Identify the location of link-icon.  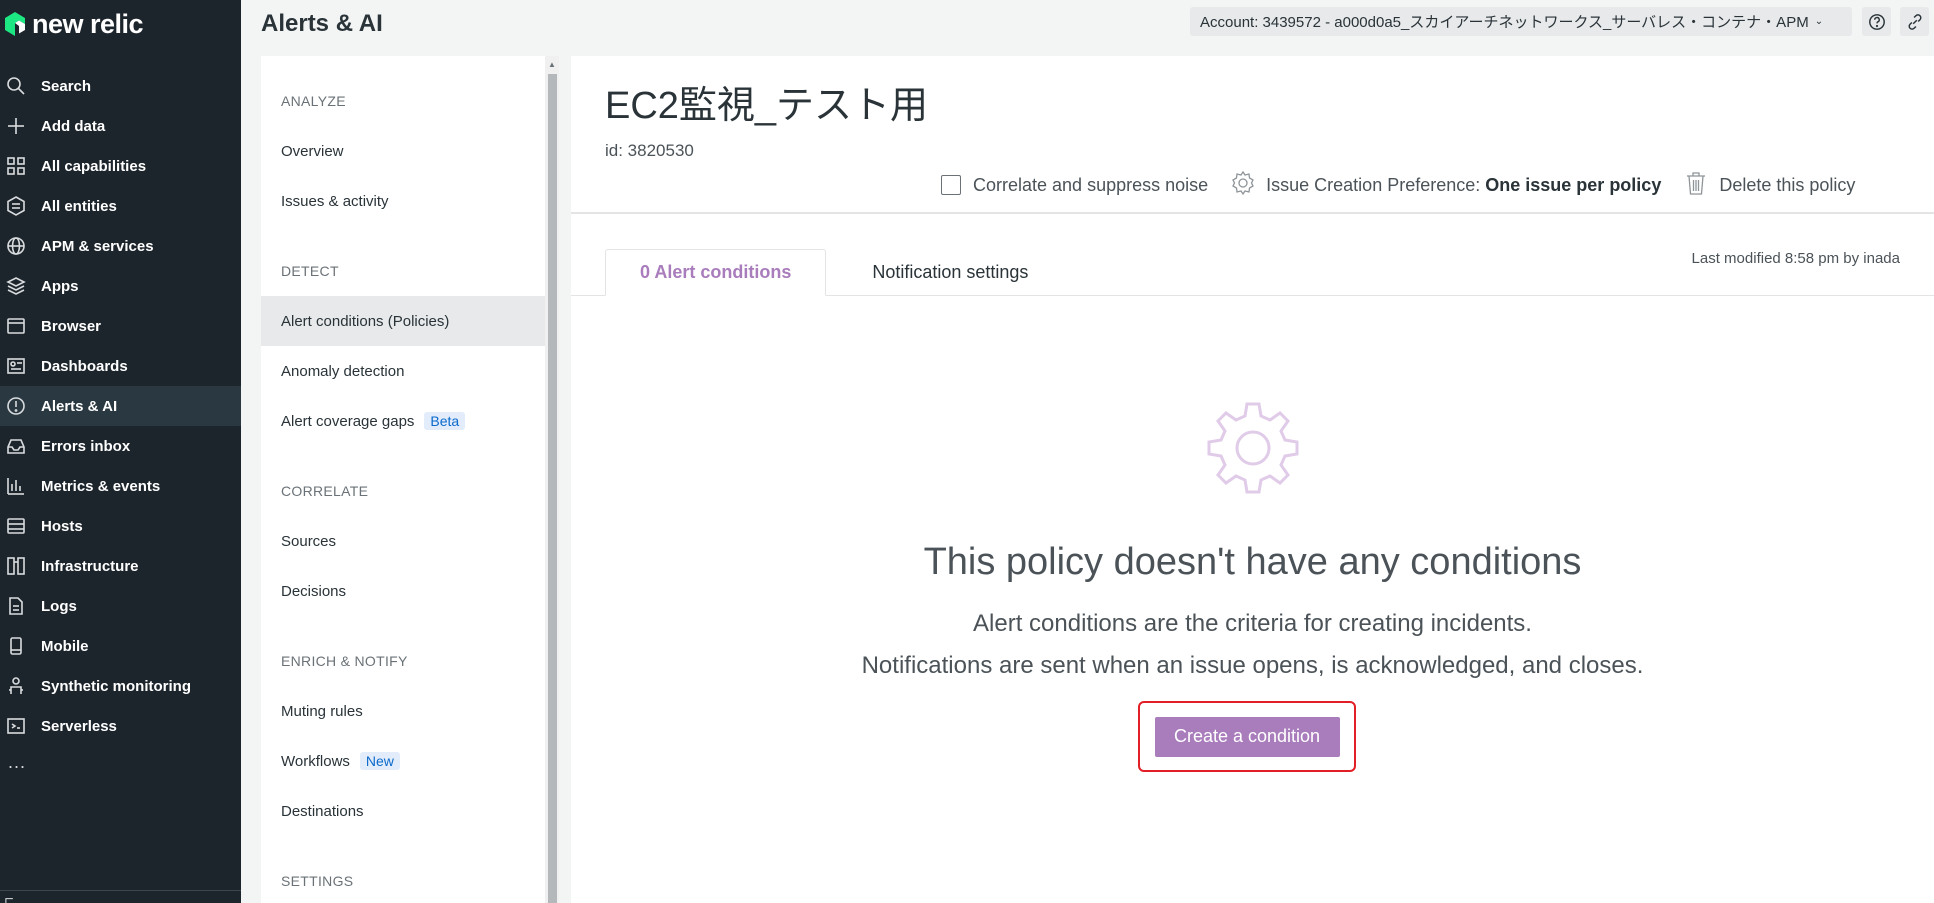
(1914, 21).